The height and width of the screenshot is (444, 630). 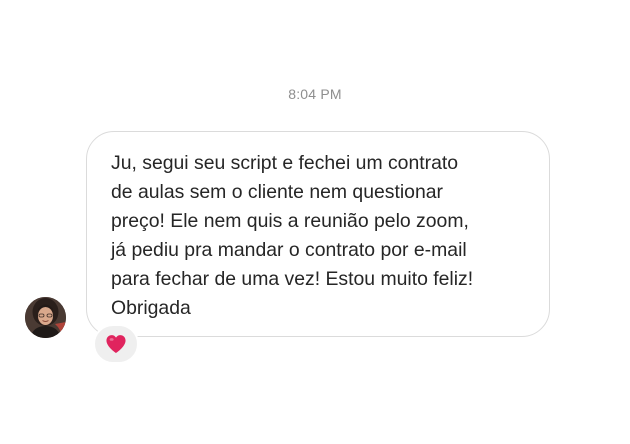 What do you see at coordinates (315, 94) in the screenshot?
I see `message-timestamp: 8:04 PM` at bounding box center [315, 94].